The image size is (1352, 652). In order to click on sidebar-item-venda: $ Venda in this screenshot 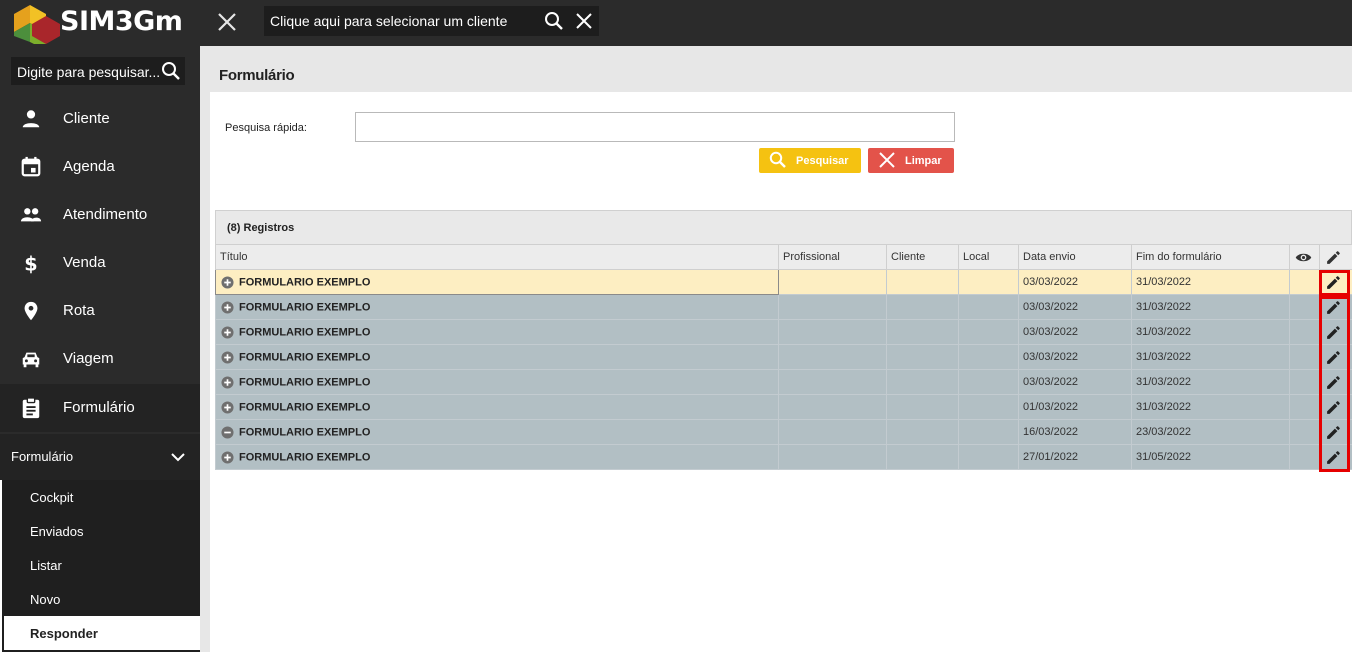, I will do `click(100, 263)`.